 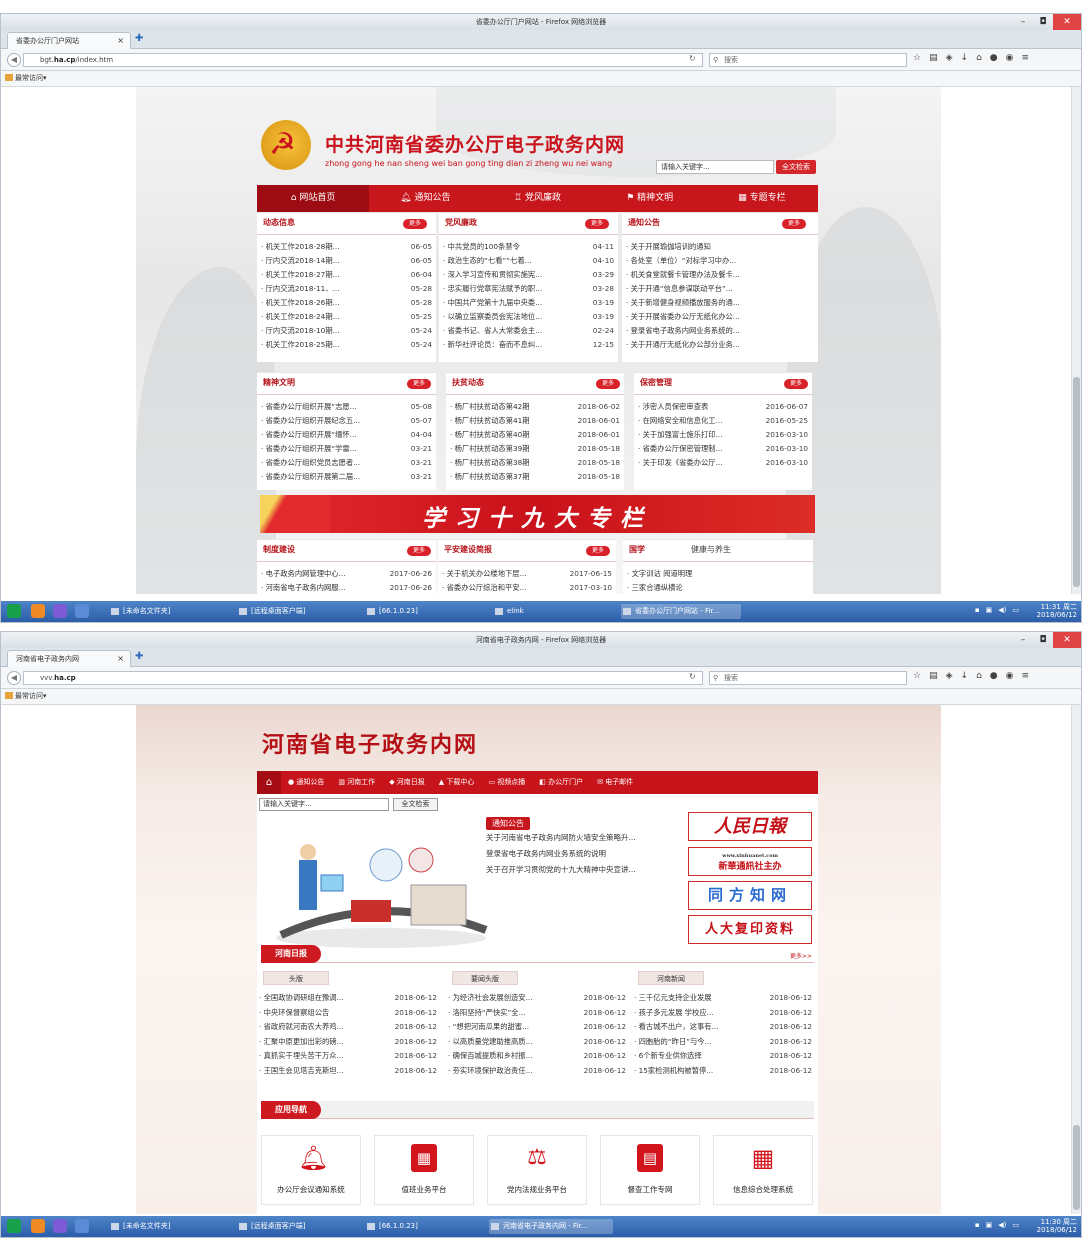 I want to click on list-item: · 新华社评论员：奋而不息纠... 12-15, so click(x=528, y=345).